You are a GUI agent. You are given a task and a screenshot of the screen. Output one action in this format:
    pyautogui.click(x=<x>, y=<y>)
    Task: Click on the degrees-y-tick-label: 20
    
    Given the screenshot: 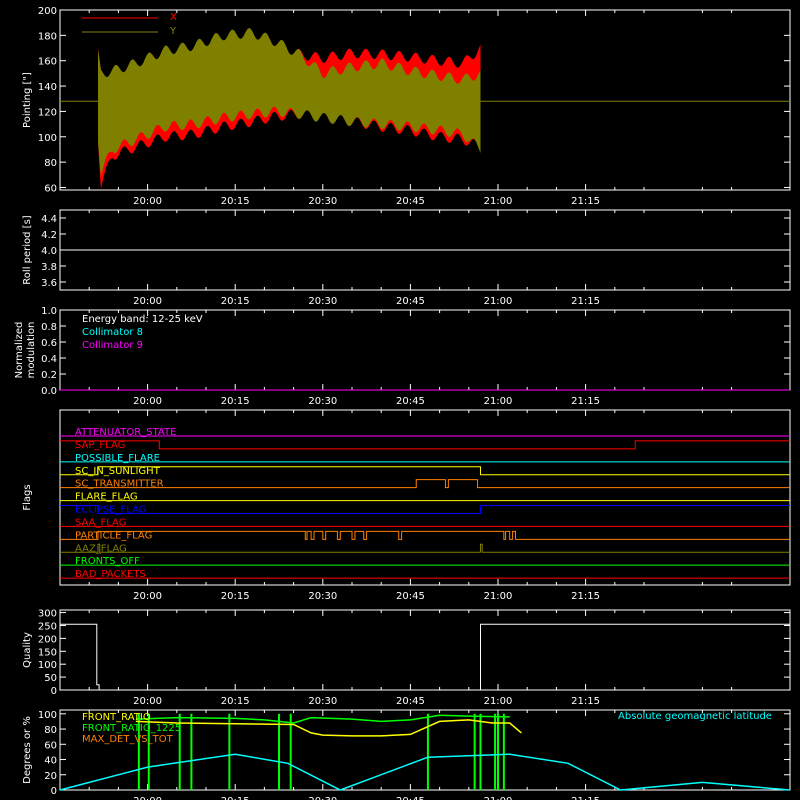 What is the action you would take?
    pyautogui.click(x=50, y=776)
    